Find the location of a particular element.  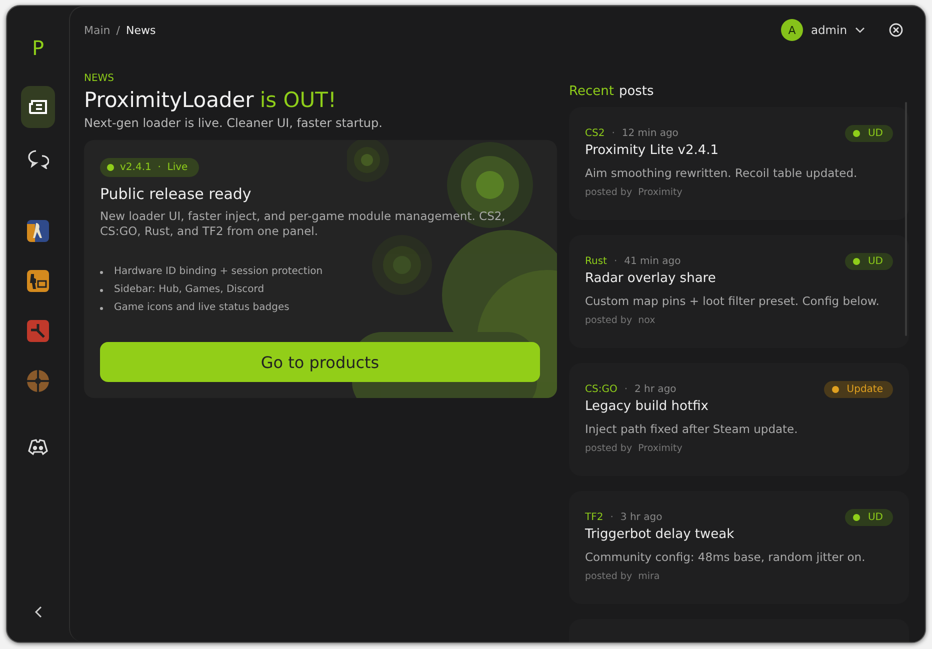

page-subtitle: Next-gen loader is live. Cleaner UI, faster startup. is located at coordinates (234, 123).